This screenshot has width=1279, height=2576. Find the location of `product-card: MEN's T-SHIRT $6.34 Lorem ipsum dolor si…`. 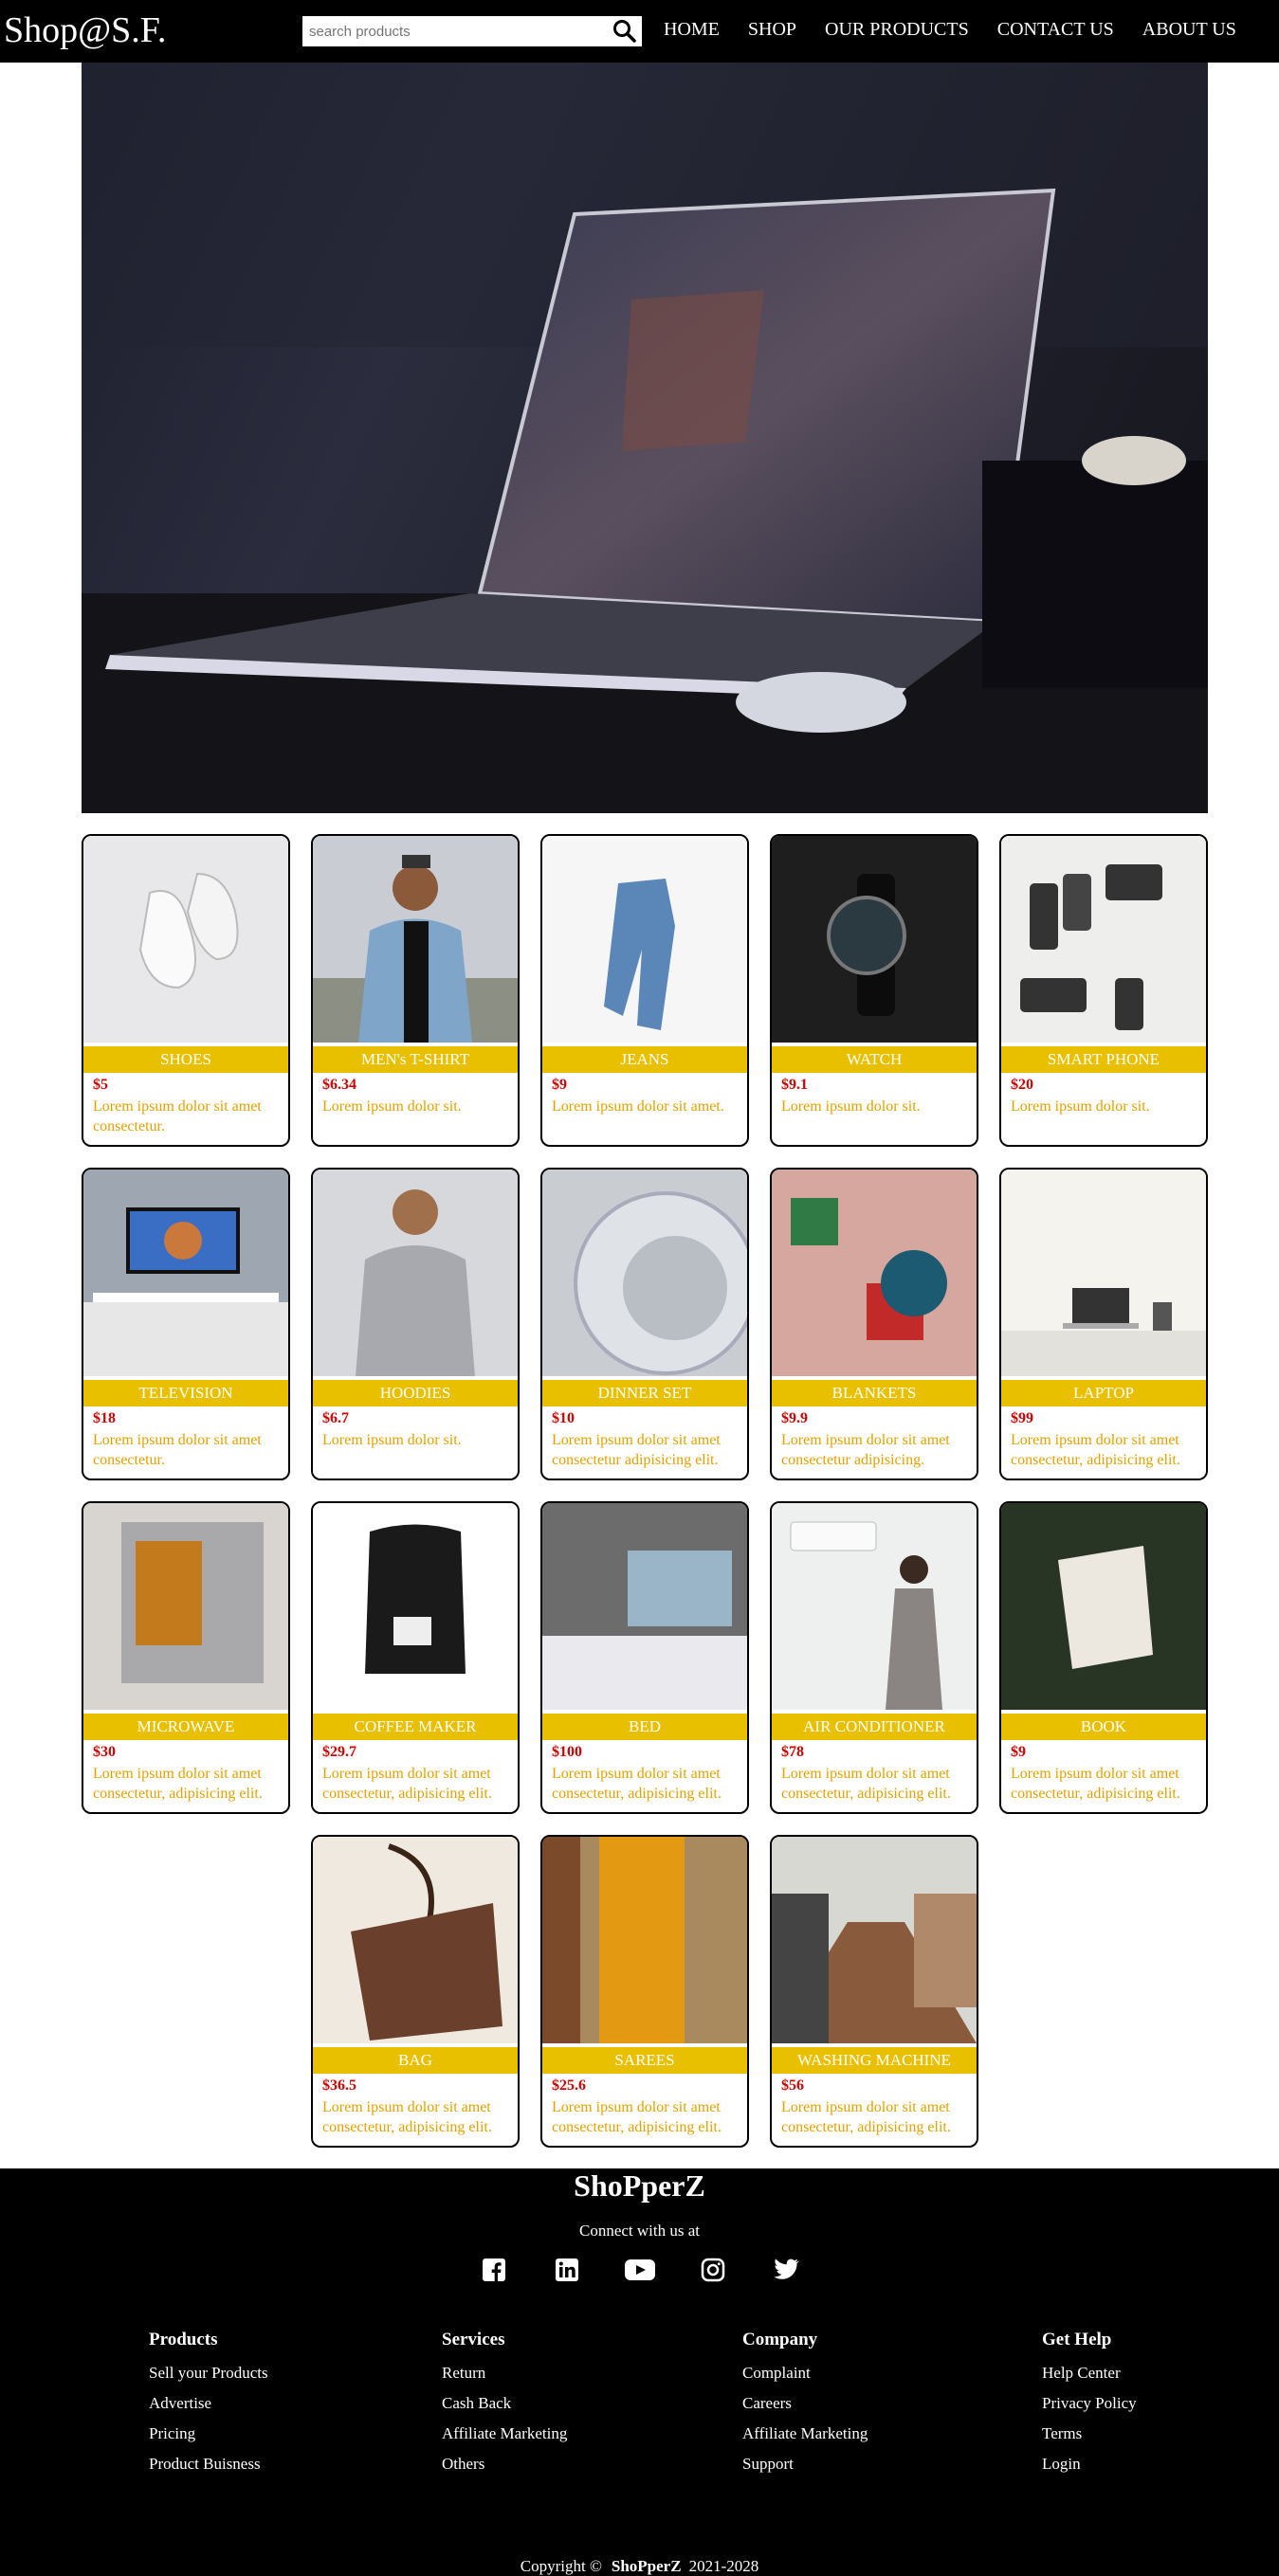

product-card: MEN's T-SHIRT $6.34 Lorem ipsum dolor si… is located at coordinates (415, 991).